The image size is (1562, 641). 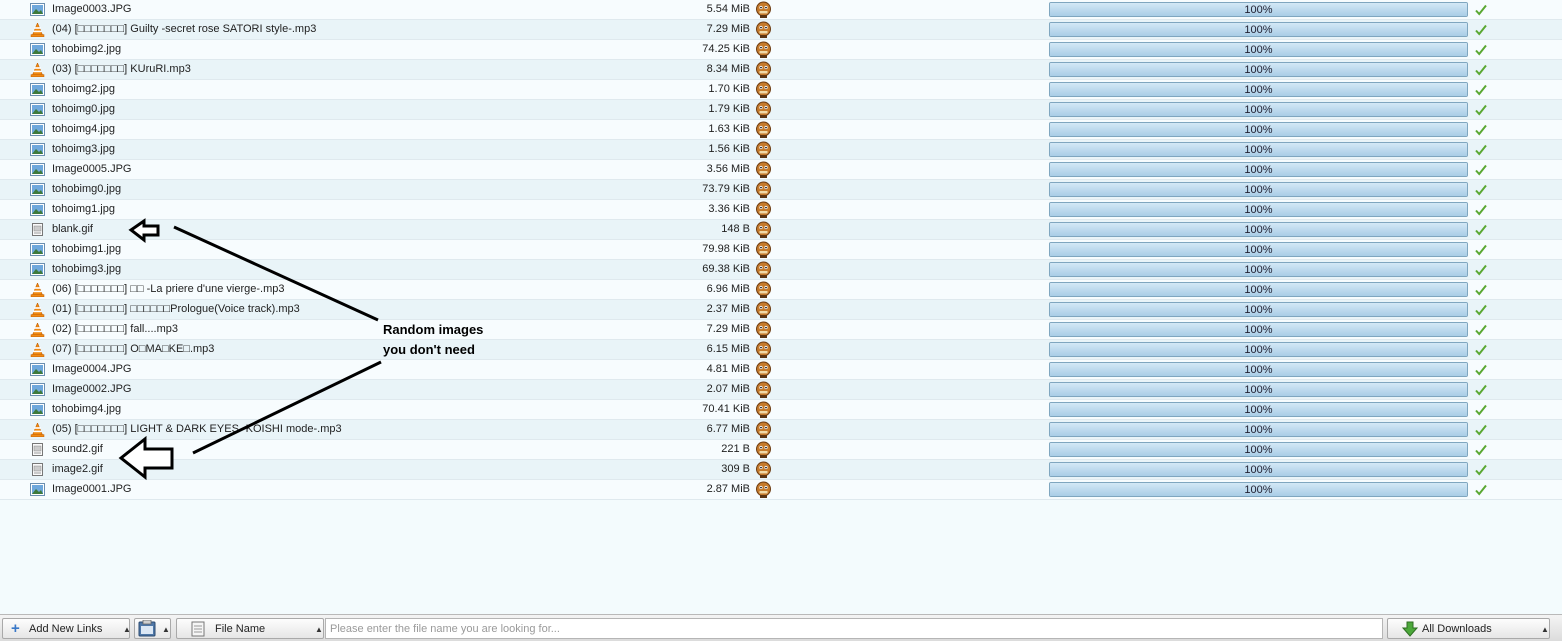 I want to click on file-size: 6.96 MiB, so click(x=728, y=289).